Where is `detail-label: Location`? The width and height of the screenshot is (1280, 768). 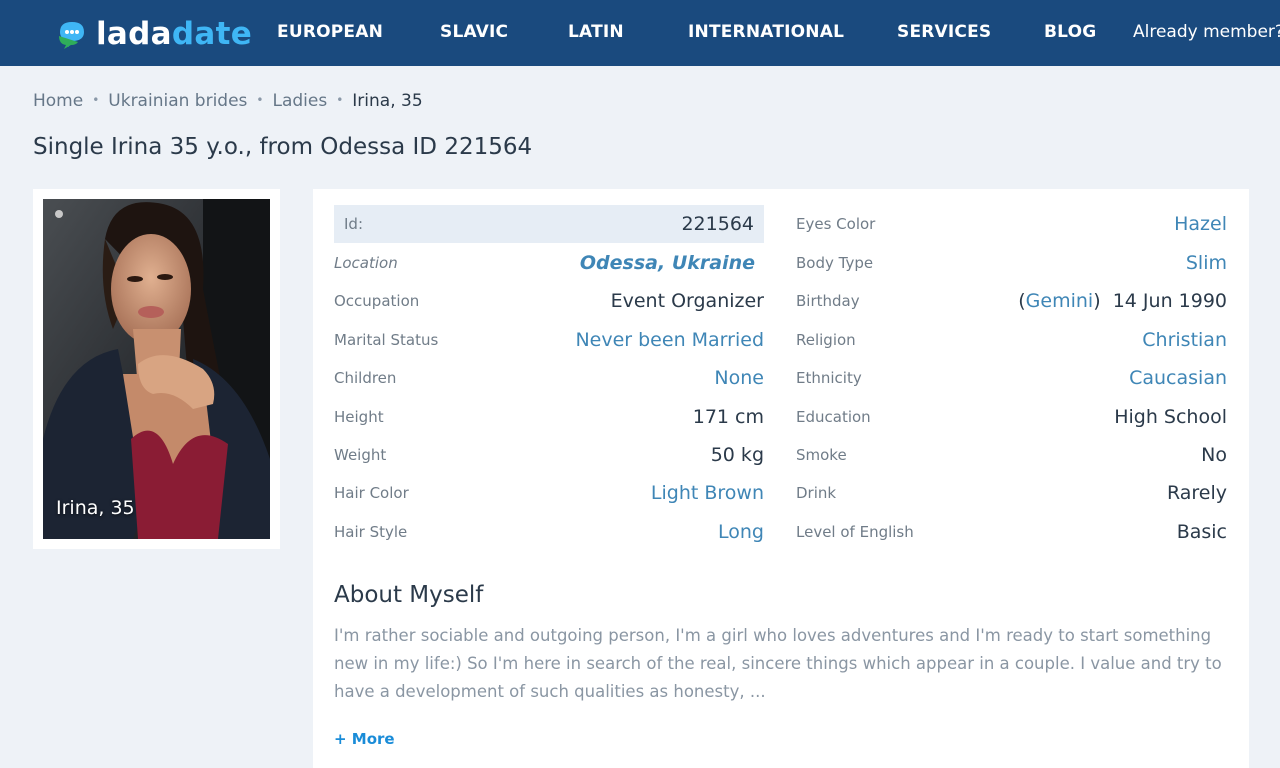
detail-label: Location is located at coordinates (366, 263).